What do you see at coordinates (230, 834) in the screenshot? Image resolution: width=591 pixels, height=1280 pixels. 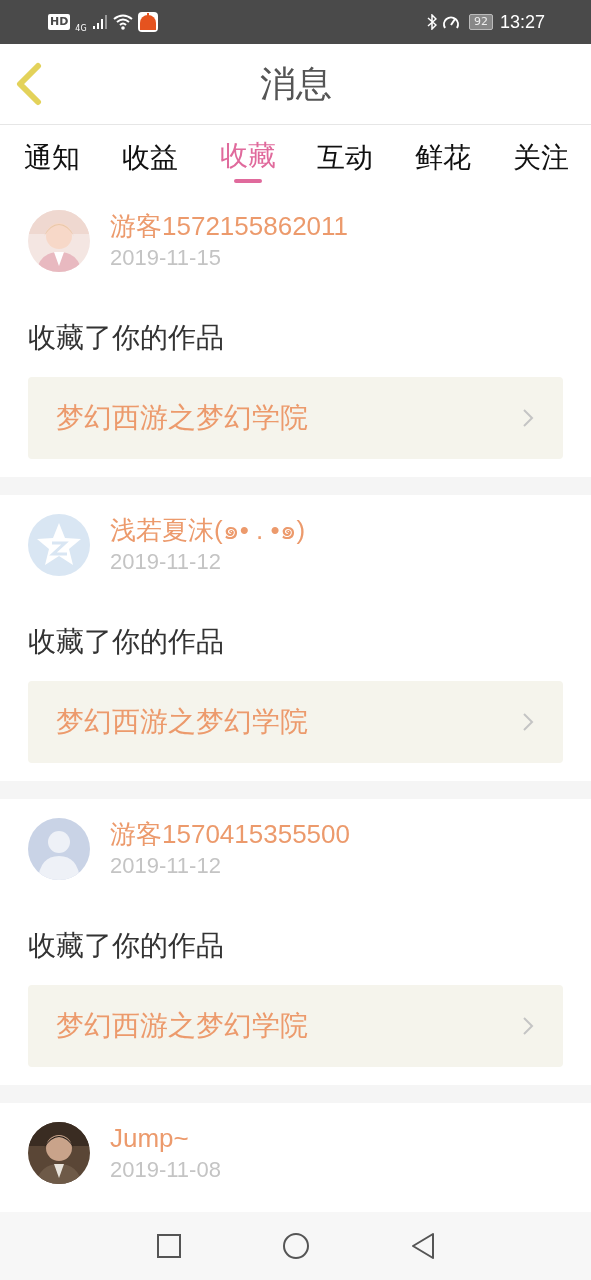 I see `user-name: 游客1570415355500` at bounding box center [230, 834].